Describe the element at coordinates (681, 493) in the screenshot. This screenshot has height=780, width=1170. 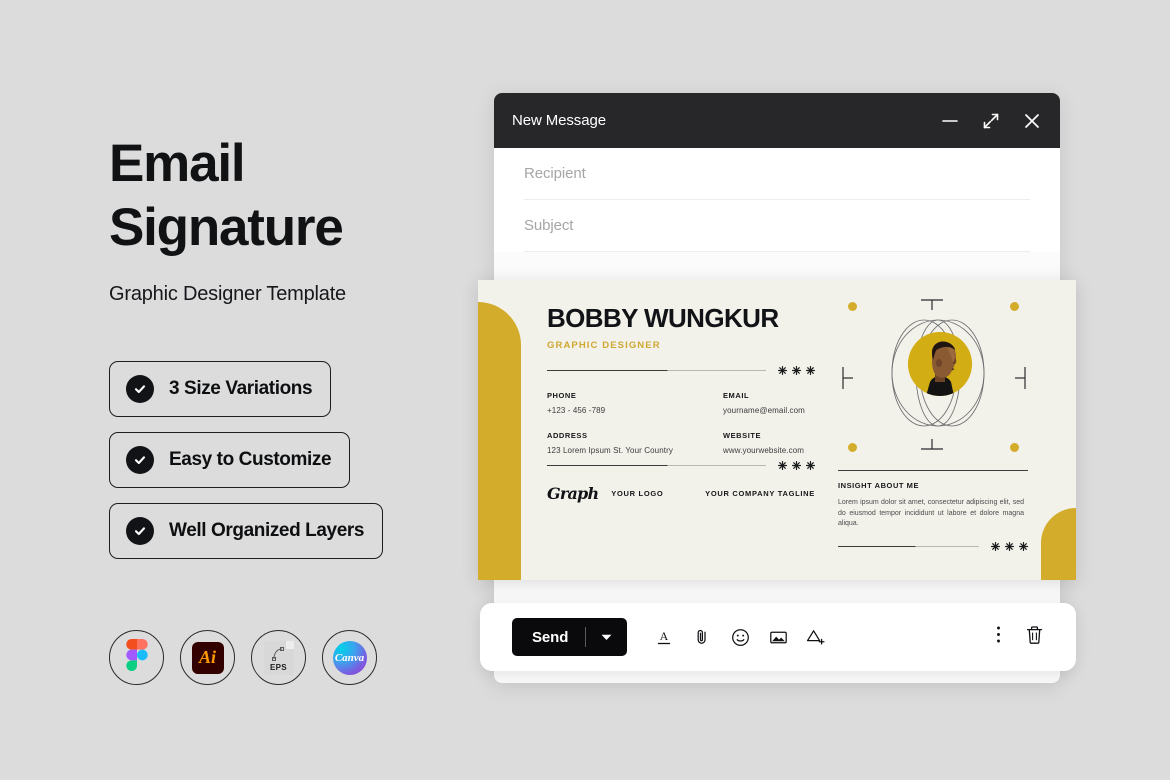
I see `logo-row: Graph YOUR LOGO YOUR COMPANY TAGLINE` at that location.